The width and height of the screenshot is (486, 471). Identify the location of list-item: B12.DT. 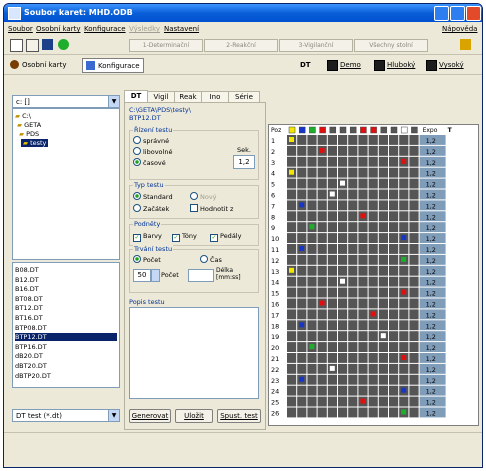
(66, 280).